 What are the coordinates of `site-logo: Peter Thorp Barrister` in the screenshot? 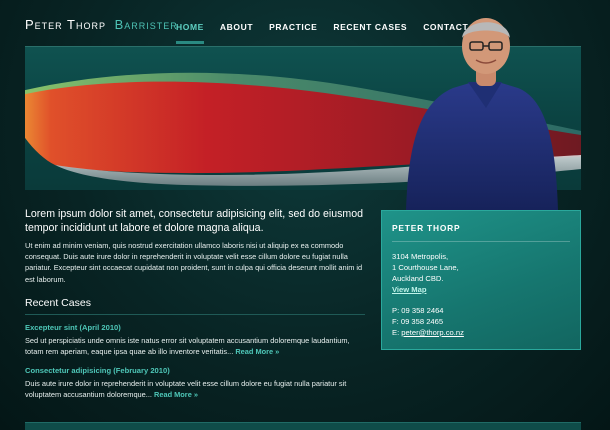 It's located at (101, 24).